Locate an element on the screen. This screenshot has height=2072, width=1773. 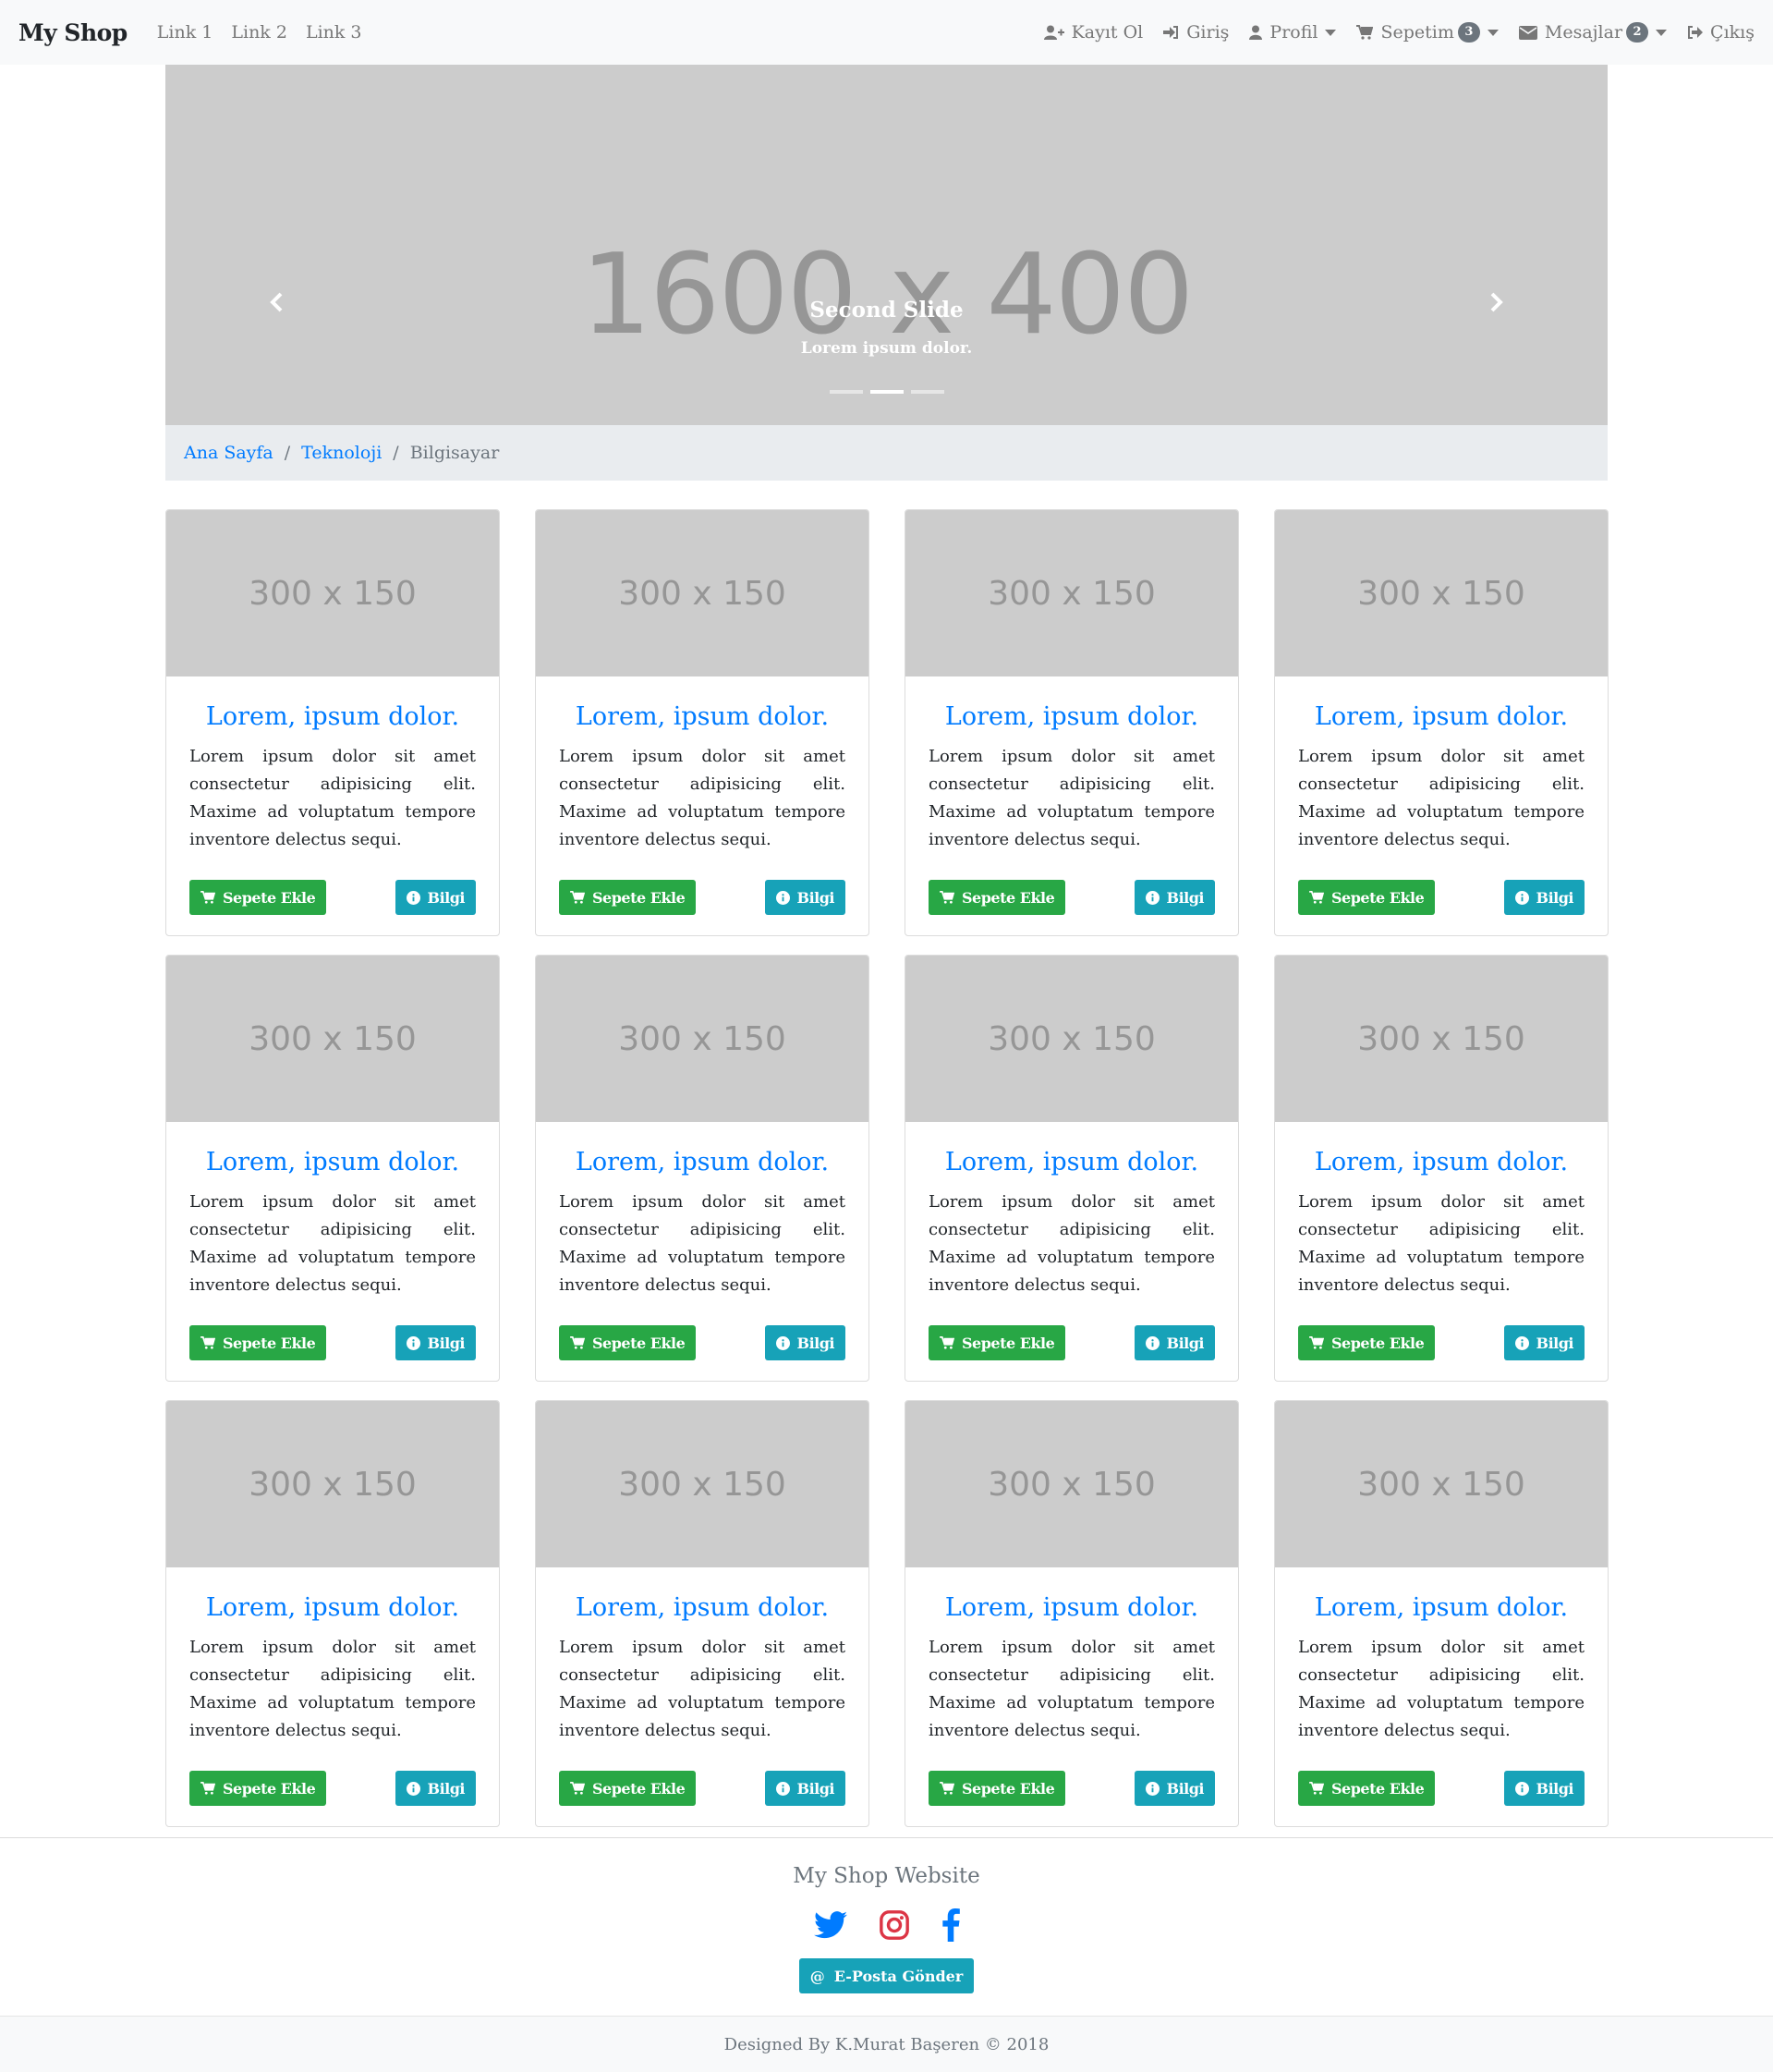
messages-label: Mesajlar is located at coordinates (1583, 32).